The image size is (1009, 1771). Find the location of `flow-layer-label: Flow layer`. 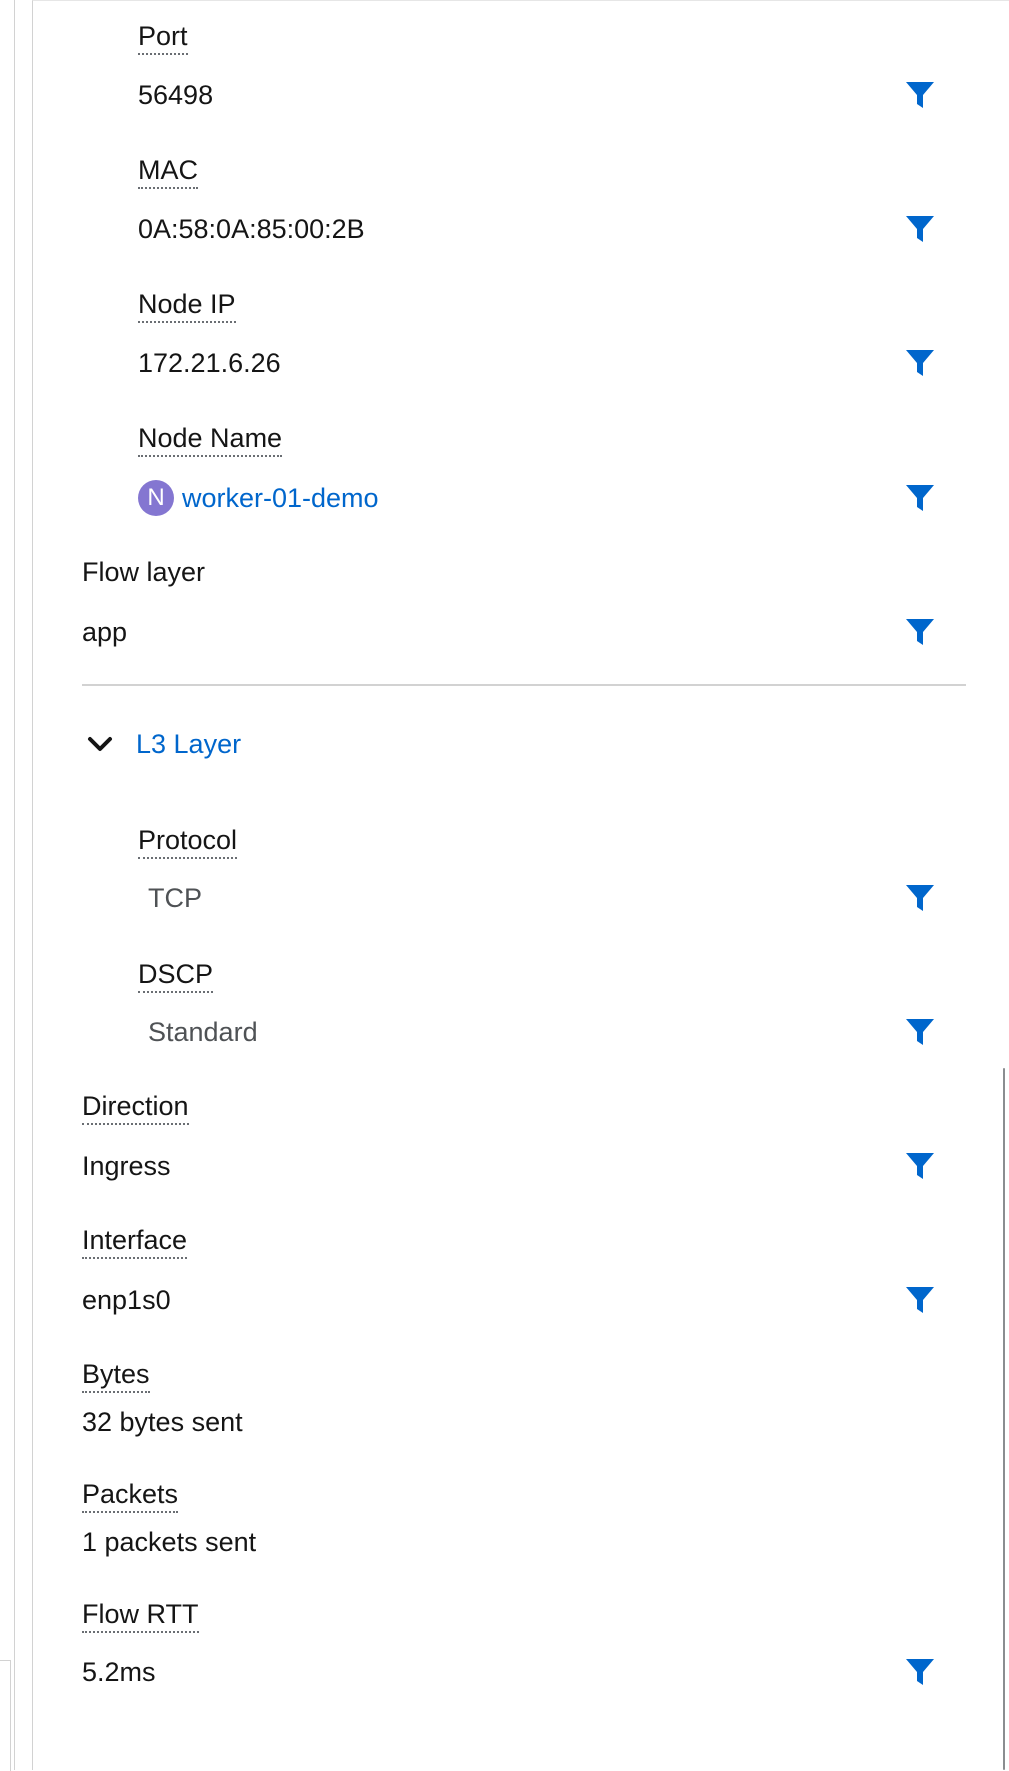

flow-layer-label: Flow layer is located at coordinates (144, 572).